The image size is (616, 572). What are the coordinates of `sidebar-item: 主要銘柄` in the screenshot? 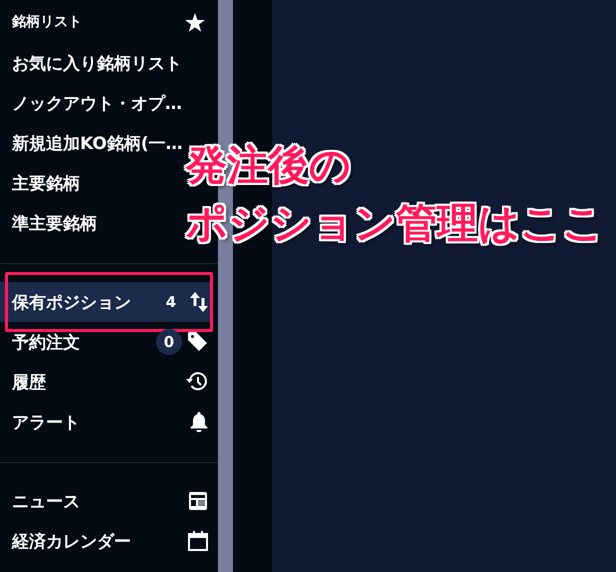 It's located at (45, 183).